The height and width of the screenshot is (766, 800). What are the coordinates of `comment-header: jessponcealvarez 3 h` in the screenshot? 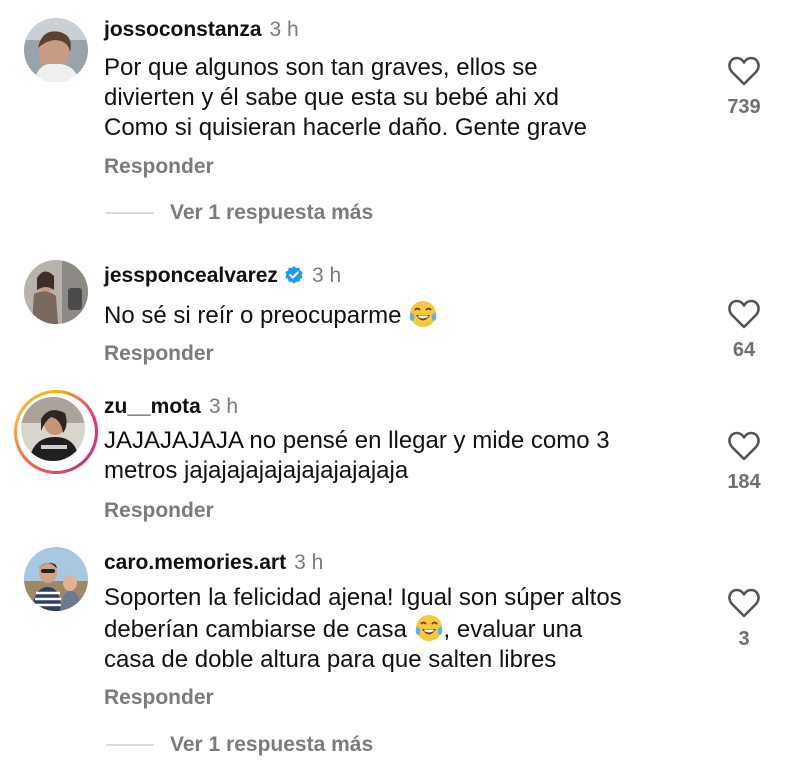 It's located at (222, 276).